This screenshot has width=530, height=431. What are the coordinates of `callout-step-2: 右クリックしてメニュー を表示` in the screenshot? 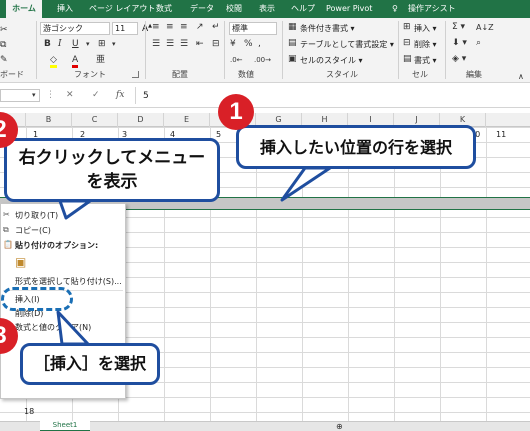 It's located at (112, 170).